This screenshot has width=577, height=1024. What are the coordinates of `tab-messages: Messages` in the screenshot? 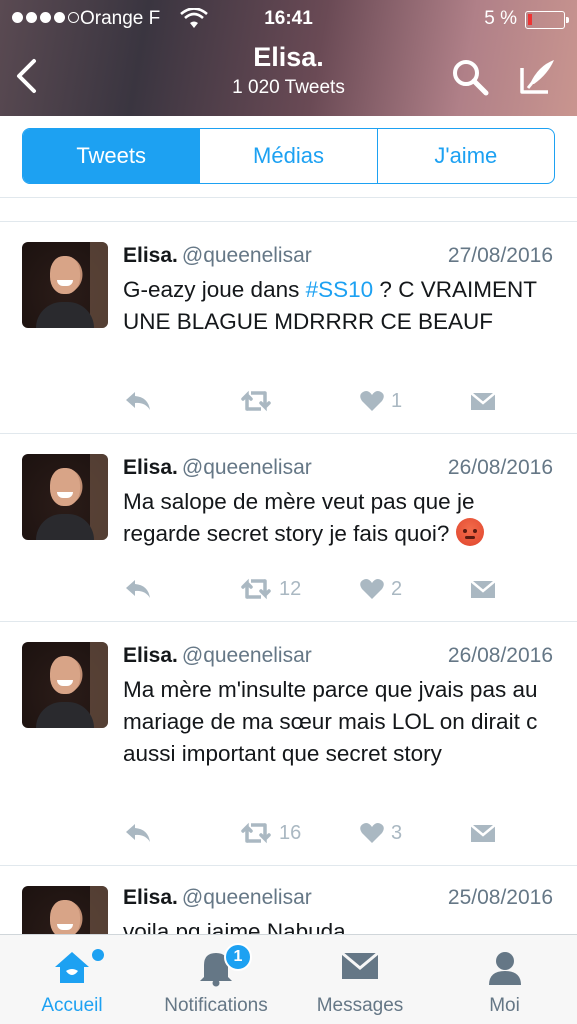 It's located at (360, 979).